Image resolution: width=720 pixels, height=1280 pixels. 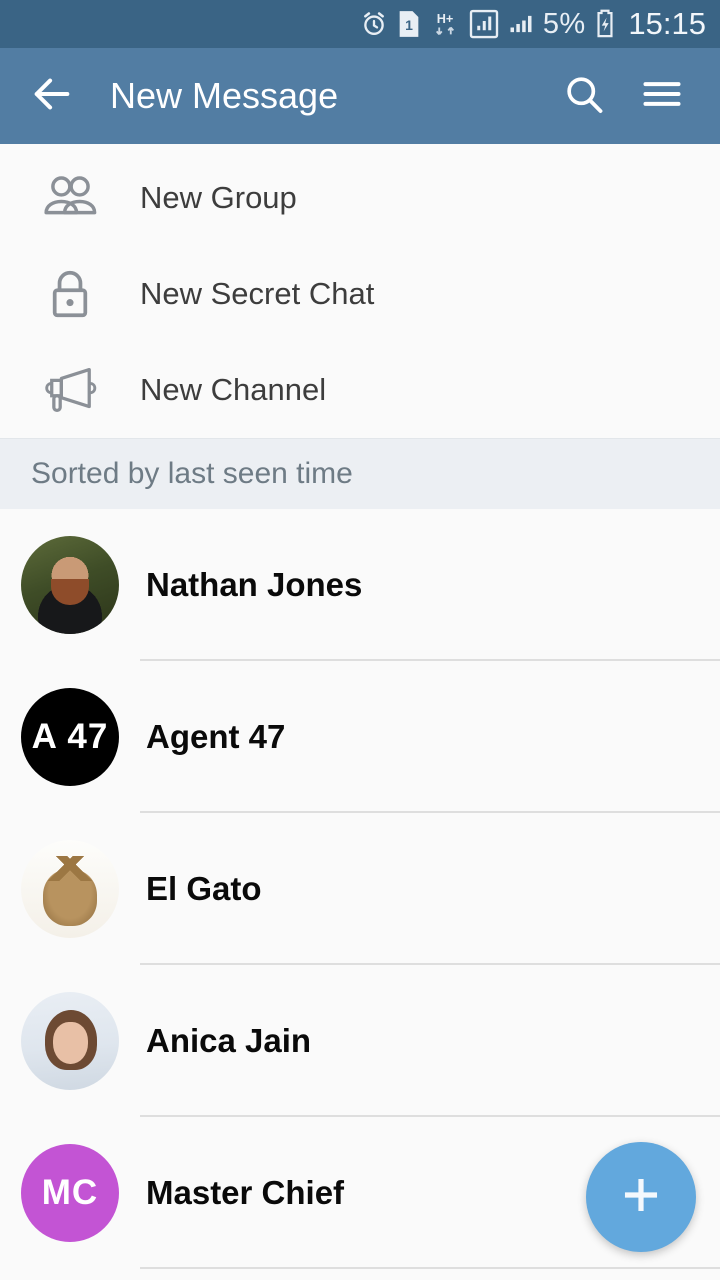 What do you see at coordinates (70, 294) in the screenshot?
I see `lock-icon` at bounding box center [70, 294].